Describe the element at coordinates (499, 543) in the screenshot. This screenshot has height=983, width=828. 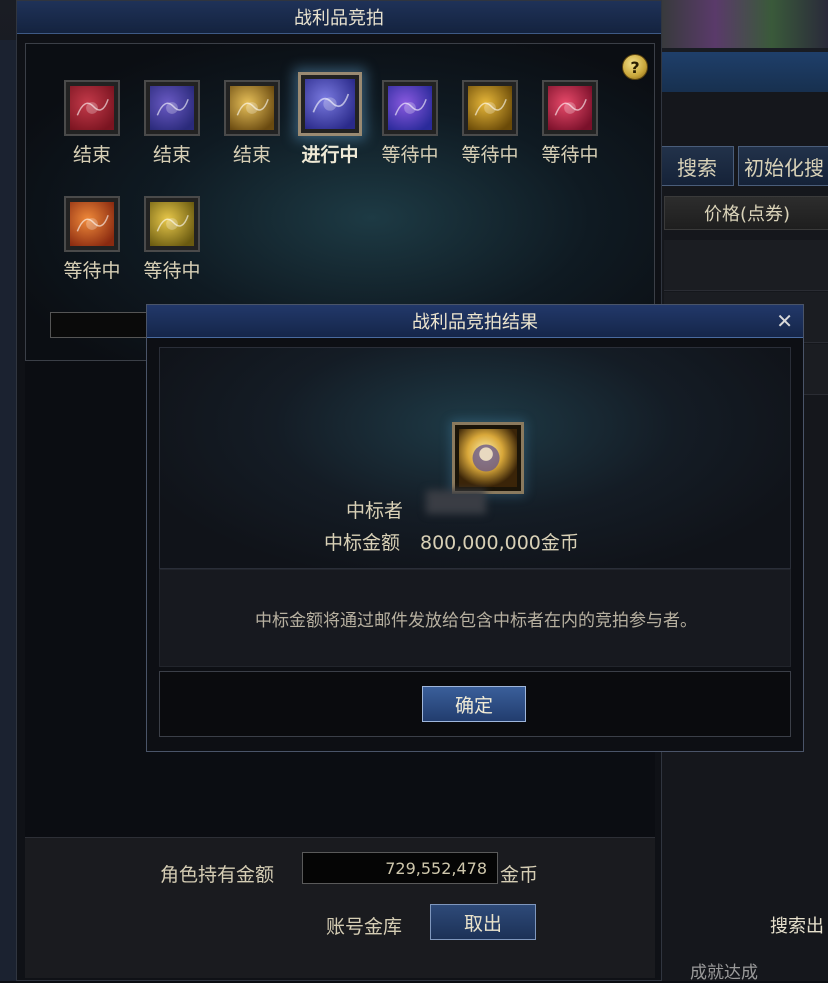
I see `winning-amount-value: 800,000,000金币` at that location.